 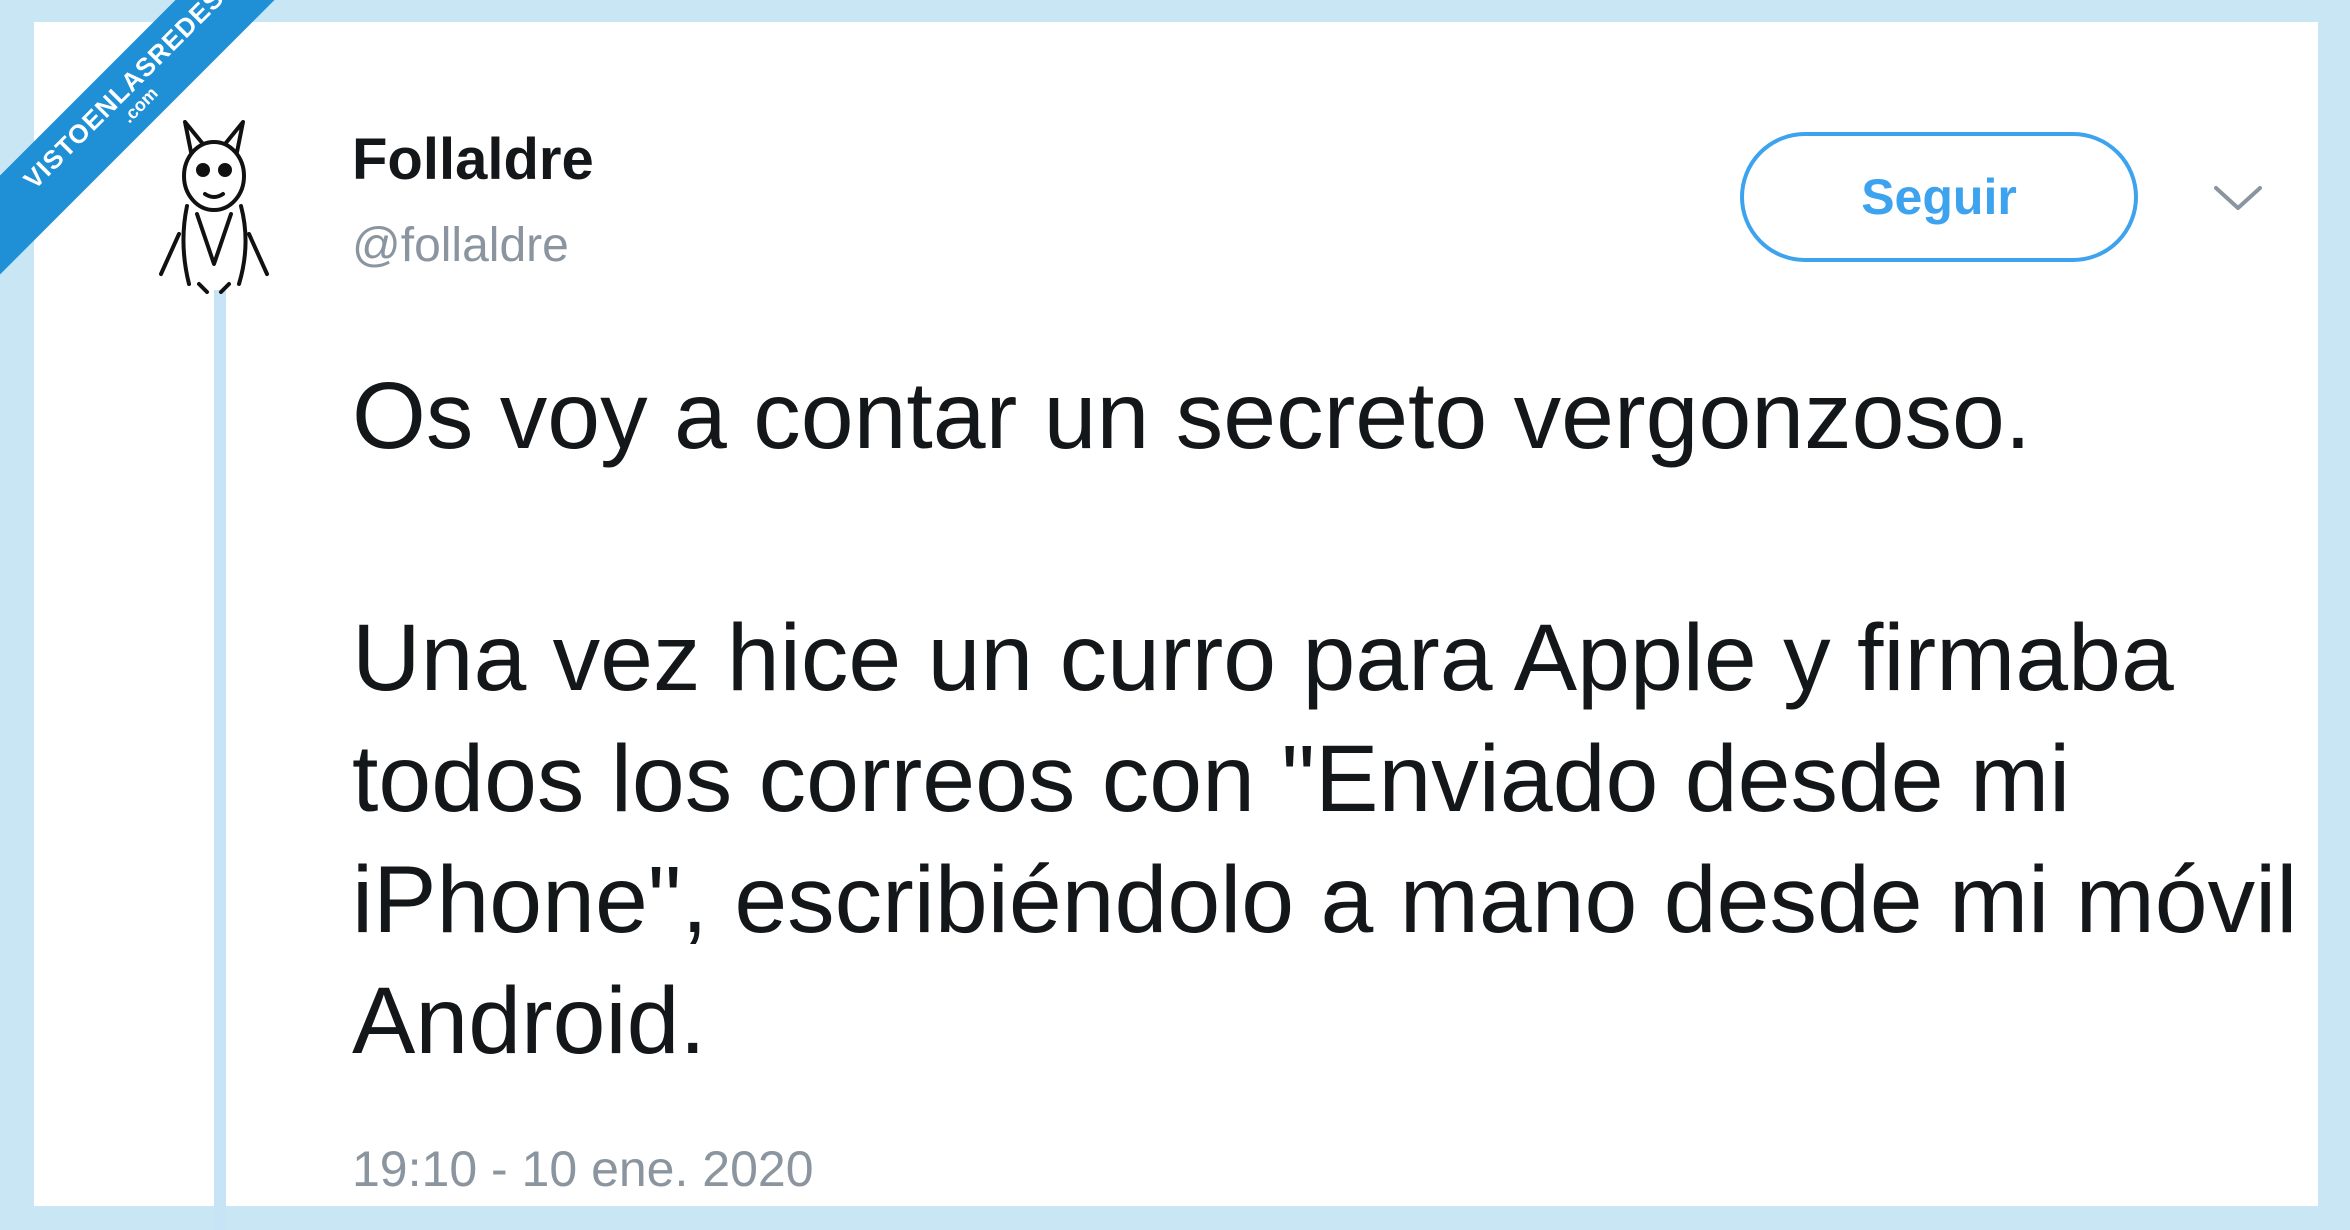 What do you see at coordinates (473, 159) in the screenshot?
I see `display-name: Follaldre` at bounding box center [473, 159].